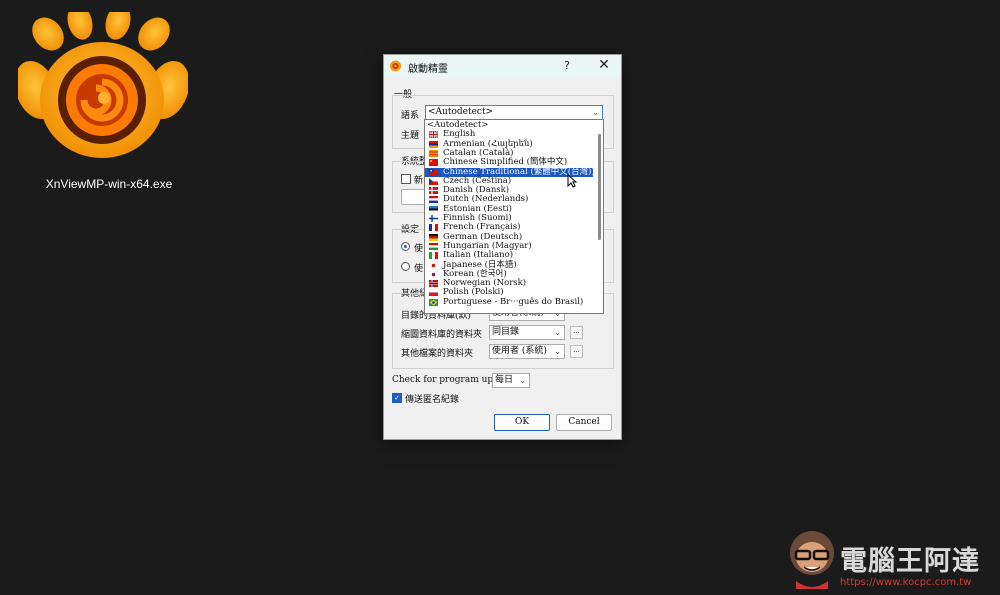 The height and width of the screenshot is (595, 1000). I want to click on flag-hu-icon, so click(433, 246).